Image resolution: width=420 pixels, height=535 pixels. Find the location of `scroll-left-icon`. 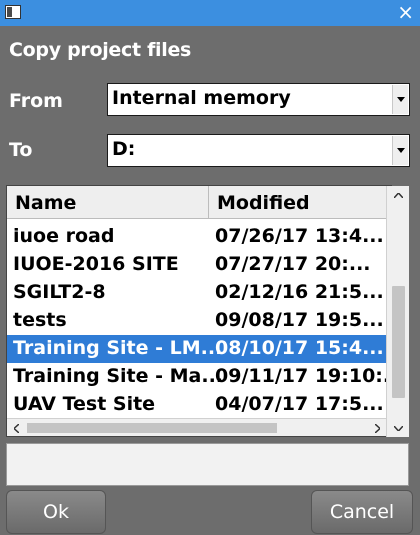

scroll-left-icon is located at coordinates (16, 428).